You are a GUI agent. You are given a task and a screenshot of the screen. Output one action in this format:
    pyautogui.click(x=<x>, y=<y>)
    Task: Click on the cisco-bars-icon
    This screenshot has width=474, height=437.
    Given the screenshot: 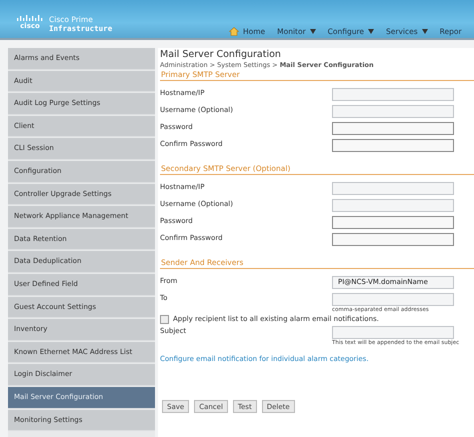 What is the action you would take?
    pyautogui.click(x=30, y=18)
    